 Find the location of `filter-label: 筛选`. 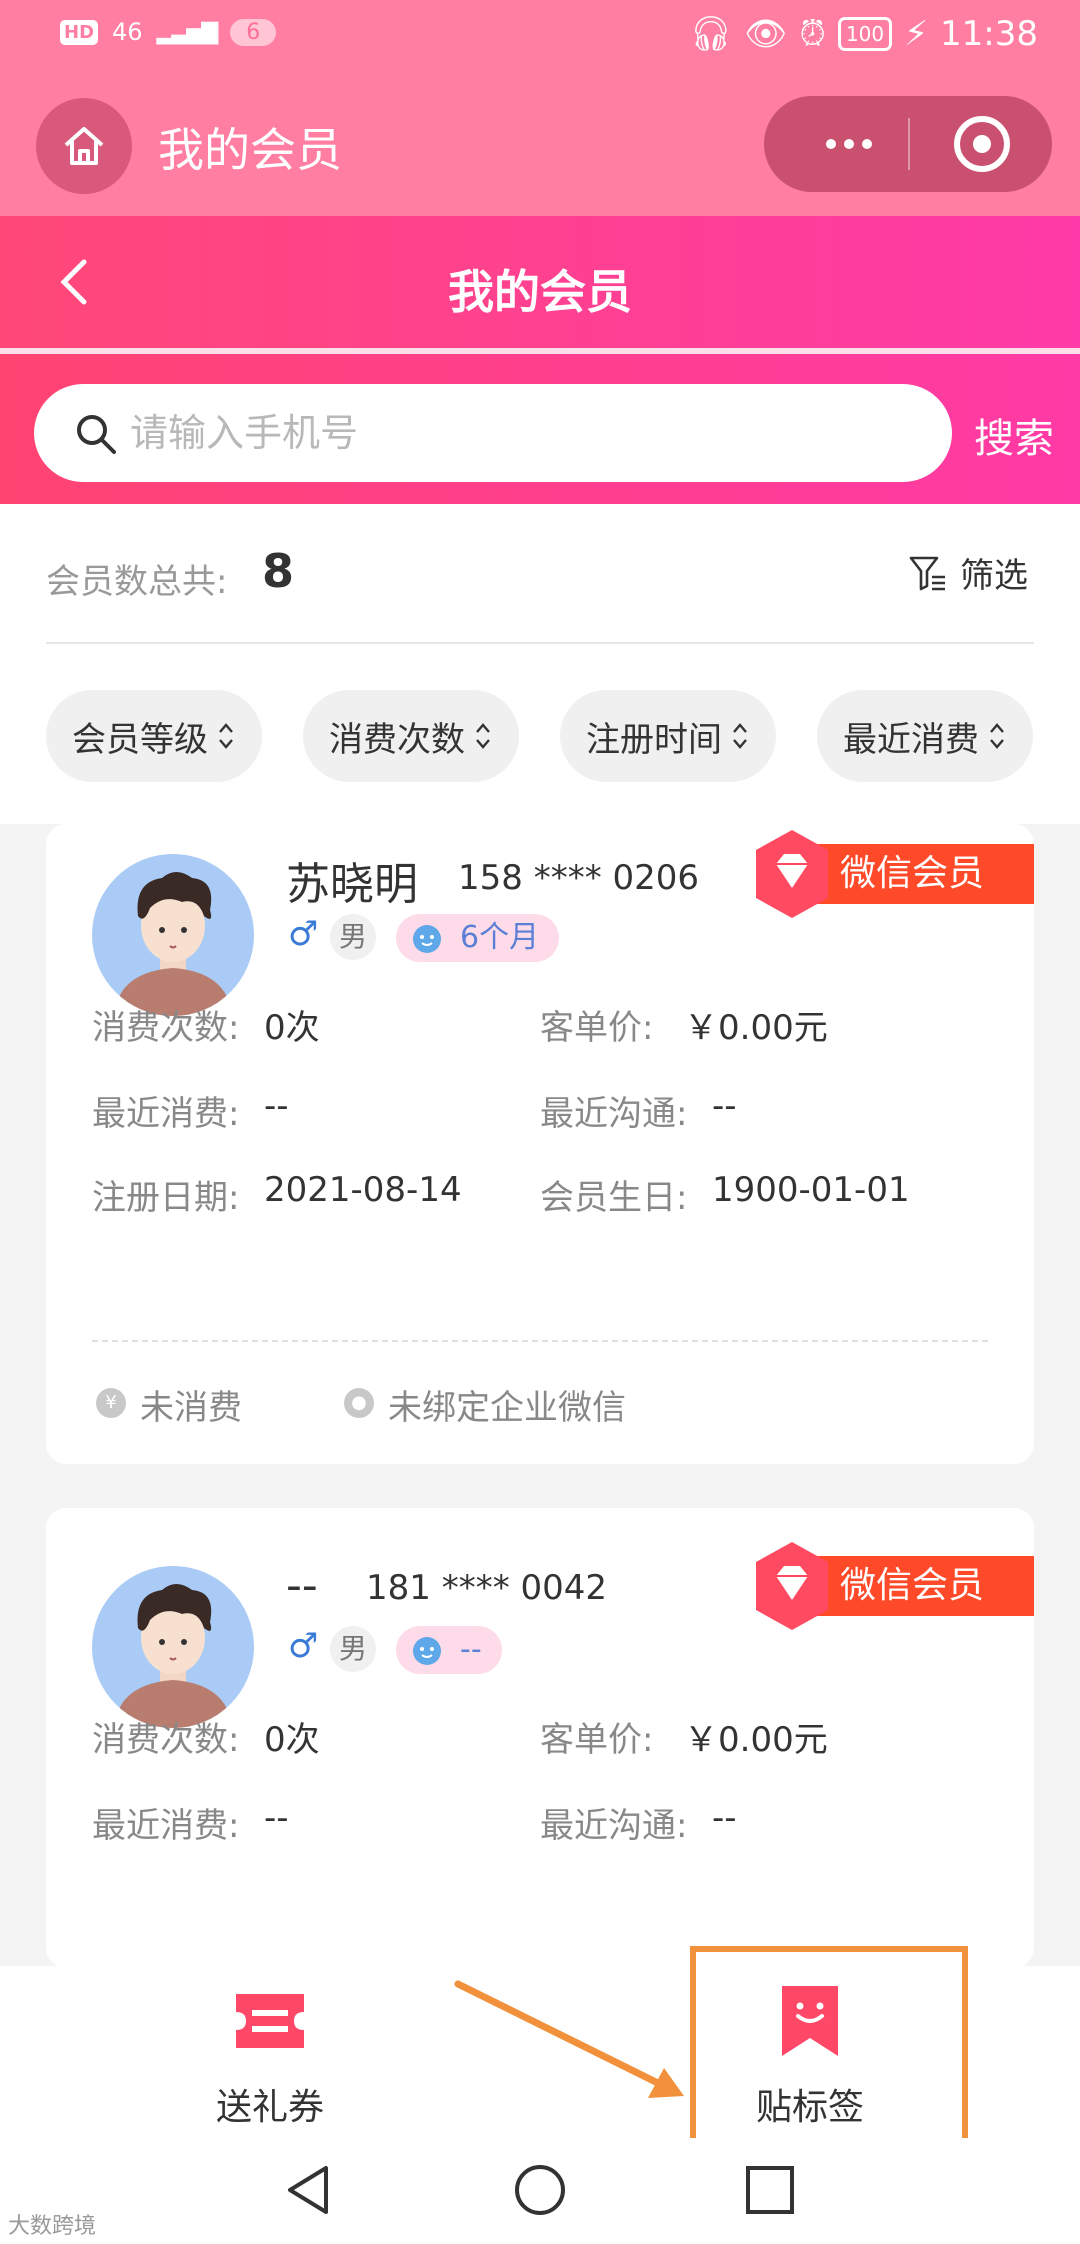

filter-label: 筛选 is located at coordinates (994, 576).